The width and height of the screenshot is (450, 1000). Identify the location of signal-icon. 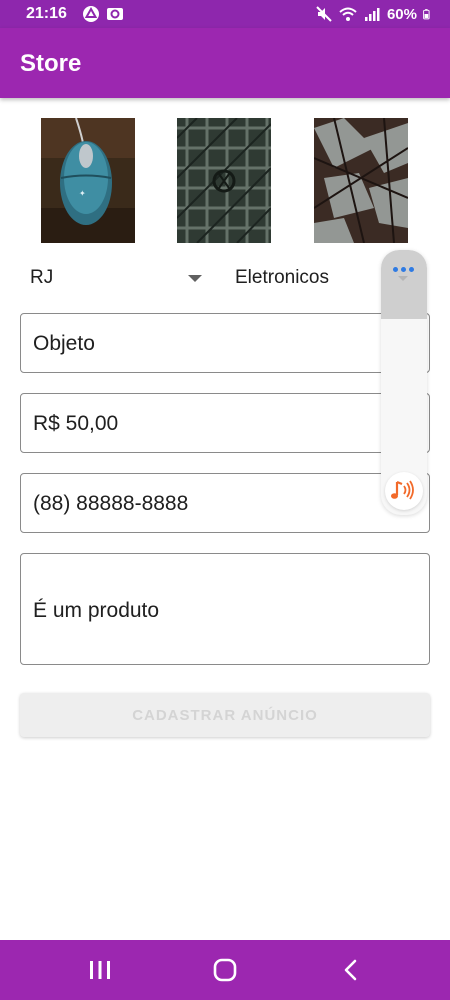
(372, 14).